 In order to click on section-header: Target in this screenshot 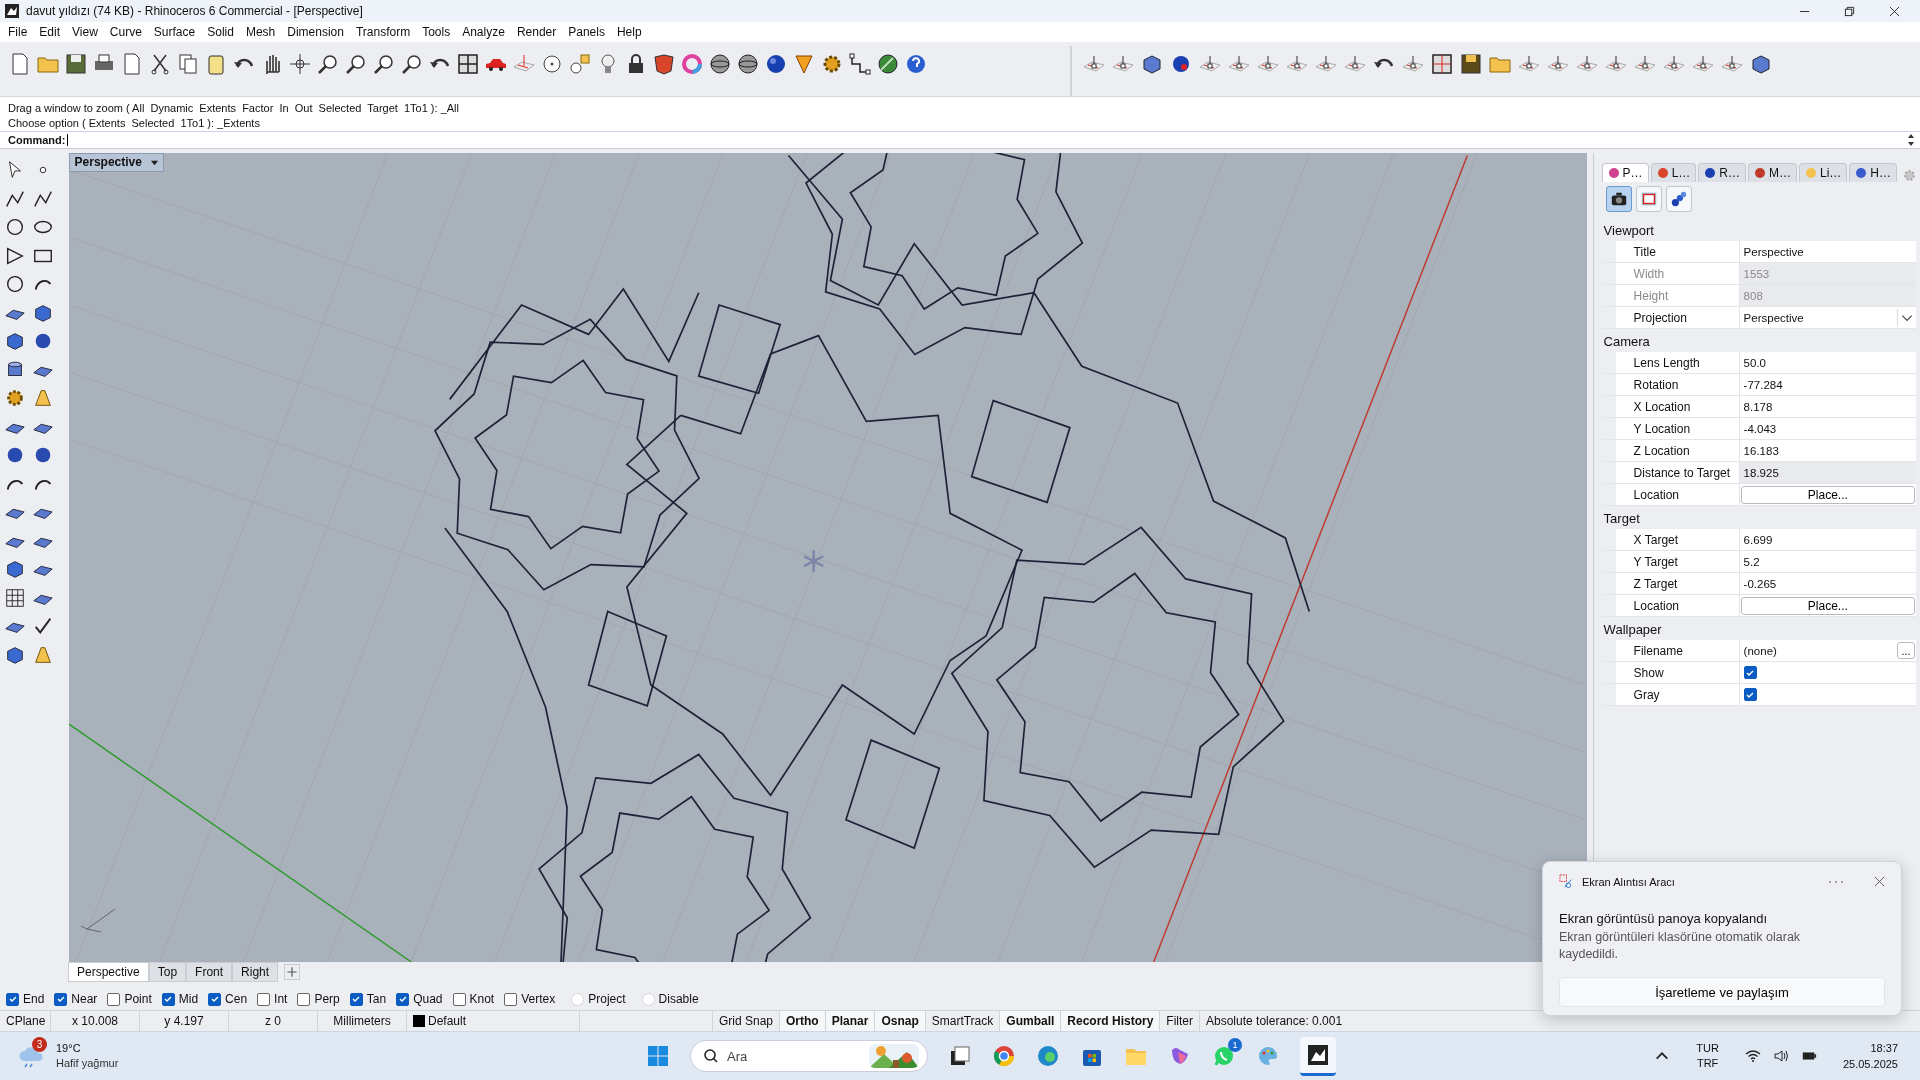, I will do `click(1621, 519)`.